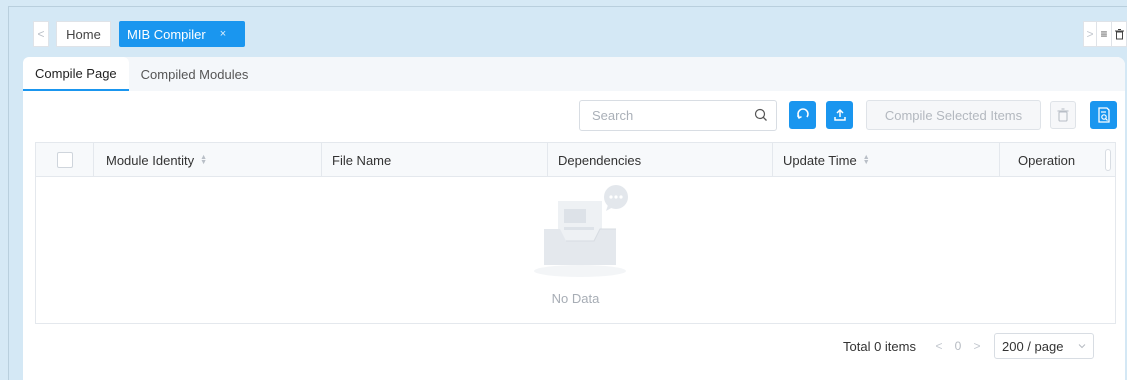  What do you see at coordinates (879, 346) in the screenshot?
I see `total-count: Total 0 items` at bounding box center [879, 346].